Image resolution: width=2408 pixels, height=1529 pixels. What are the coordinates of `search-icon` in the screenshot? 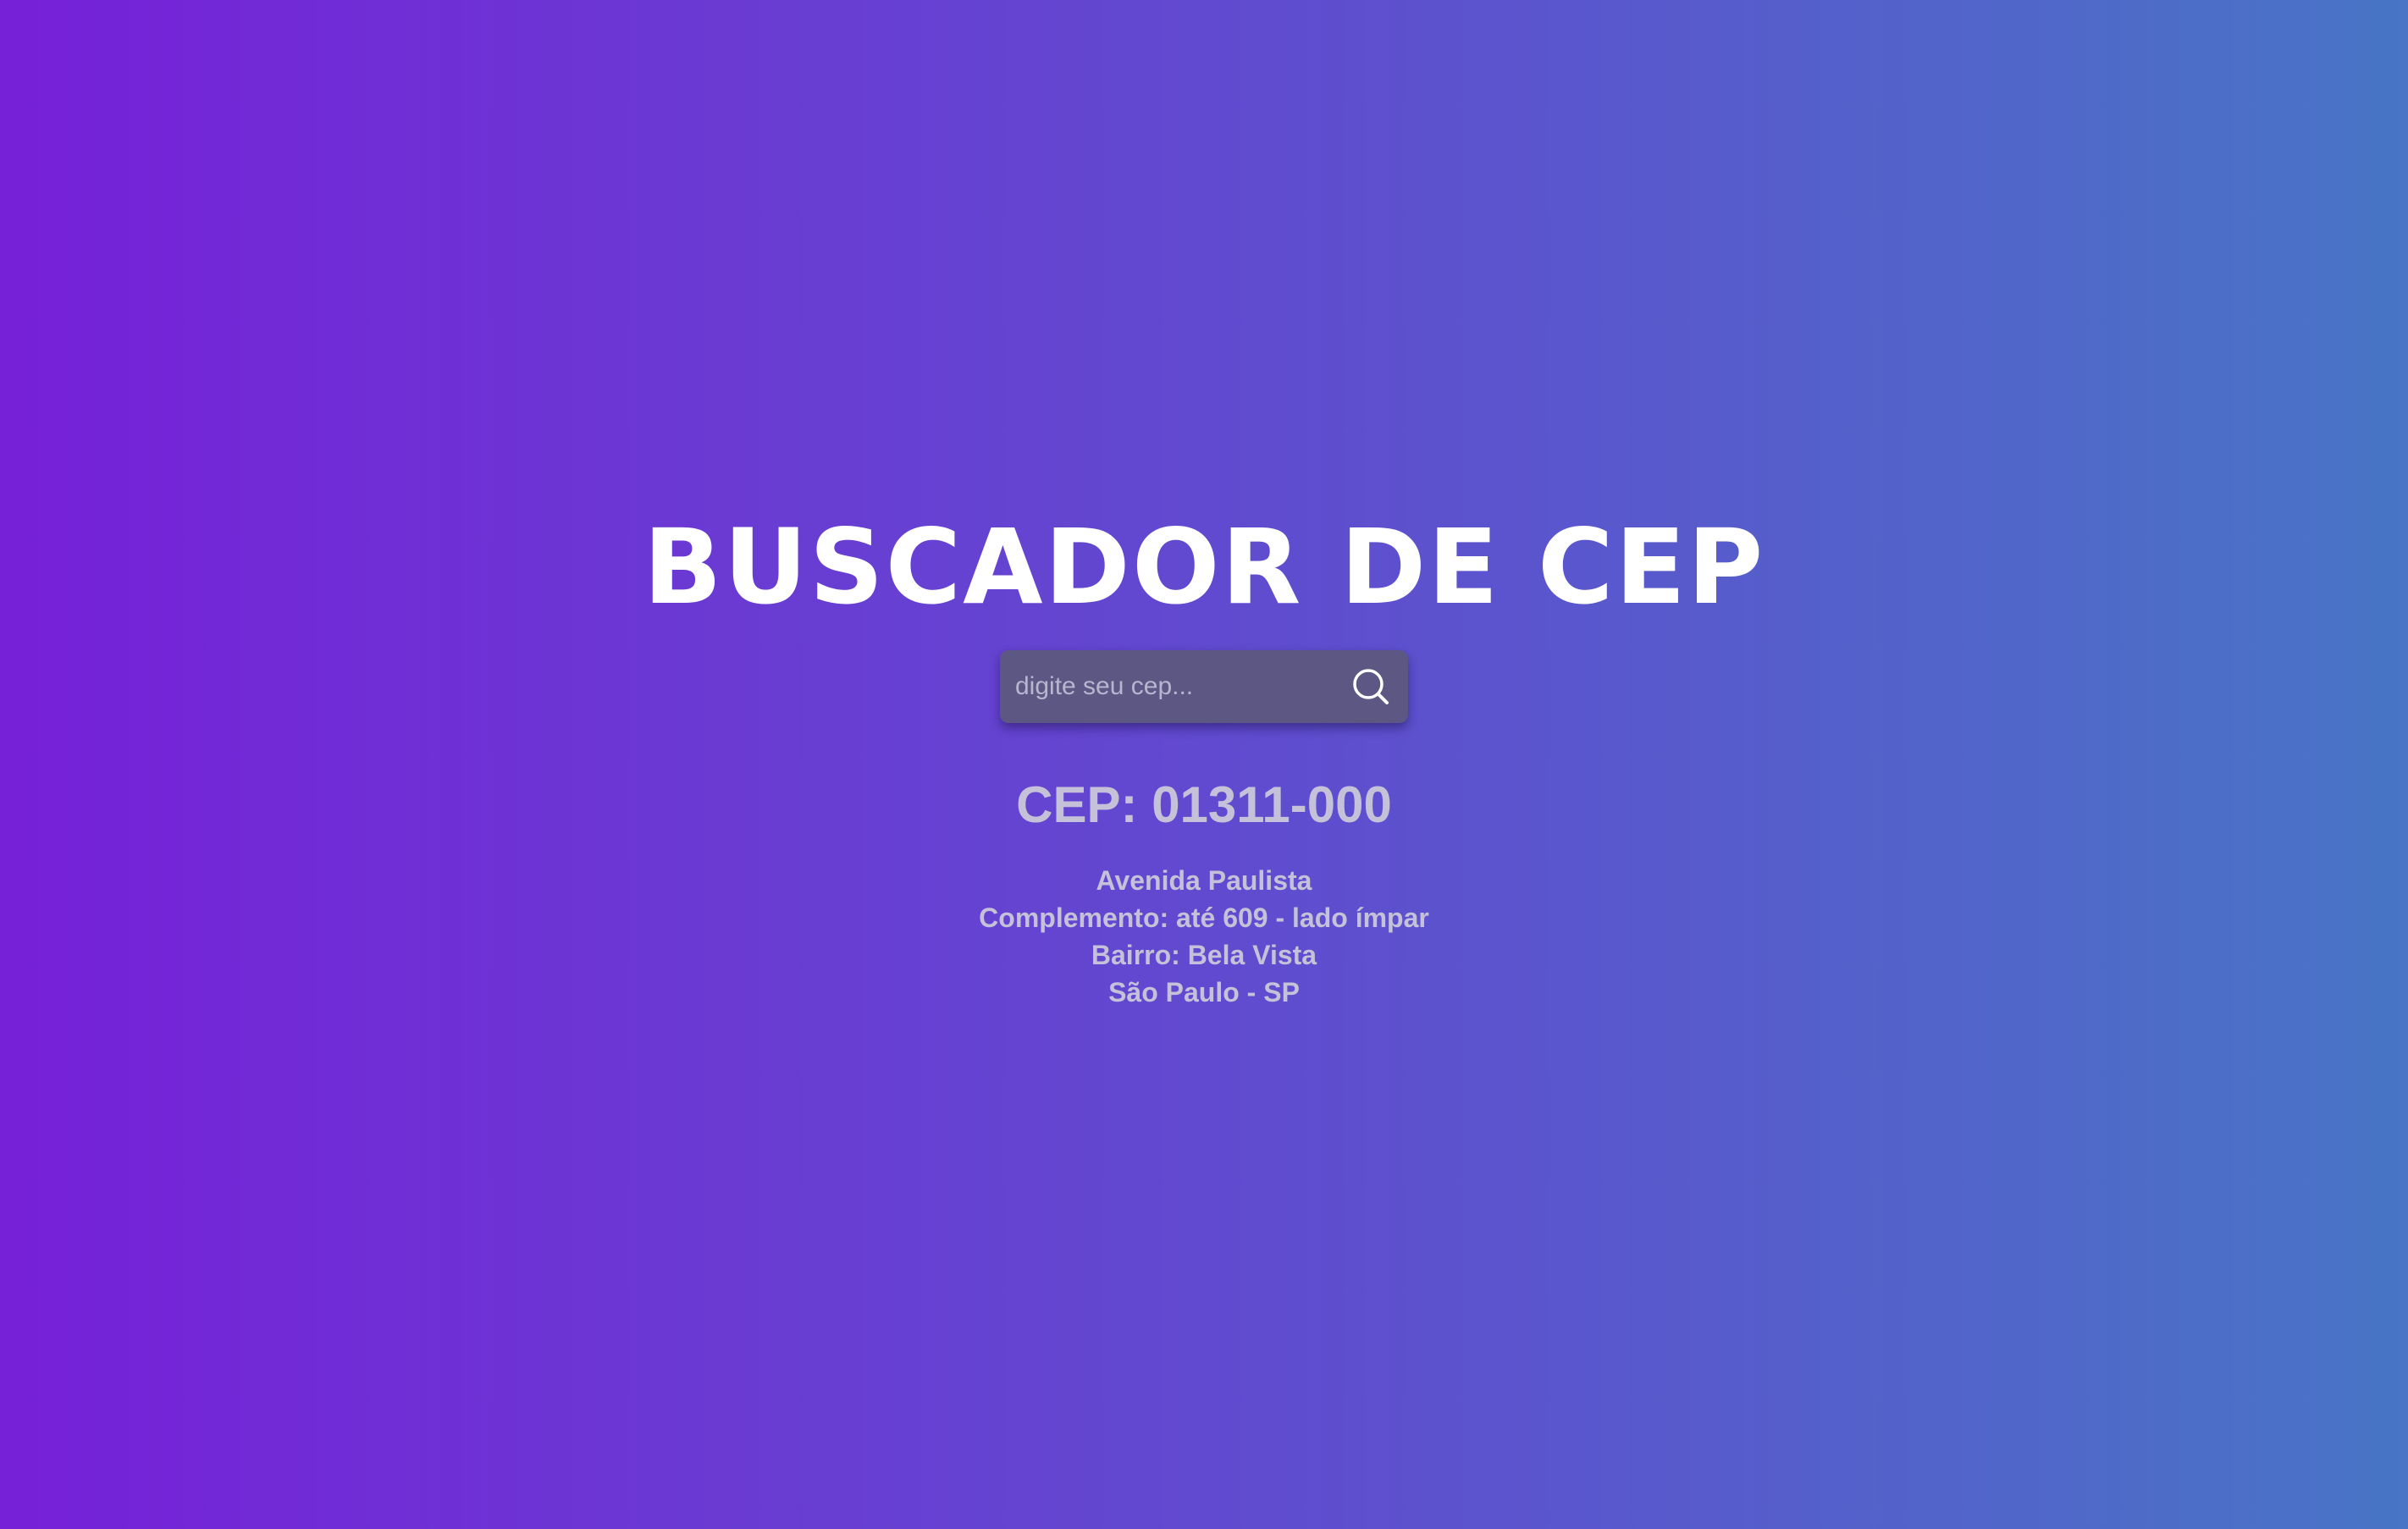 It's located at (1371, 686).